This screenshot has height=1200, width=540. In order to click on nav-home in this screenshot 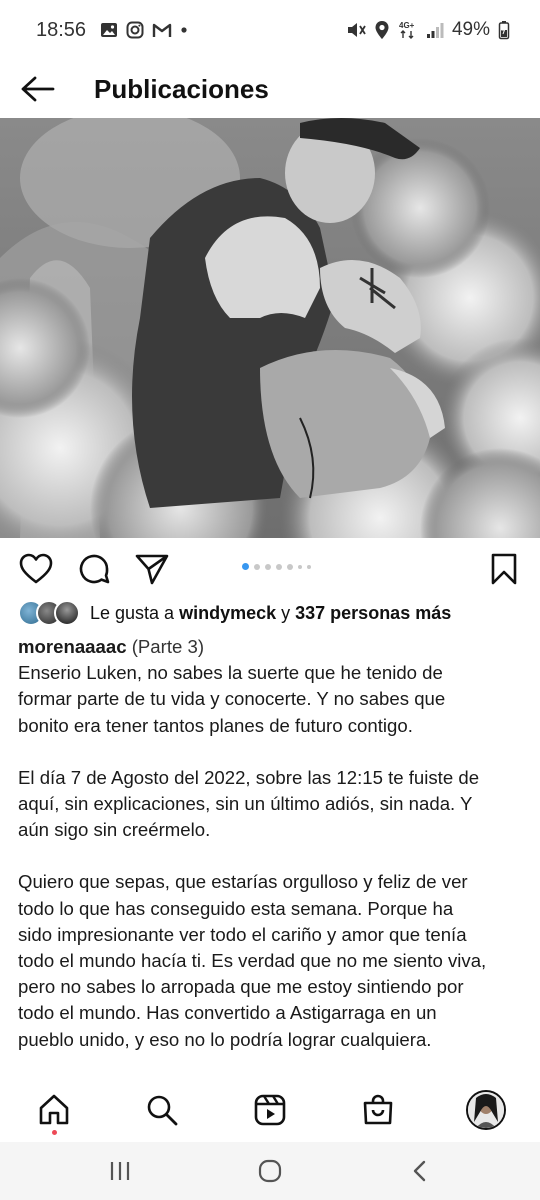, I will do `click(54, 1110)`.